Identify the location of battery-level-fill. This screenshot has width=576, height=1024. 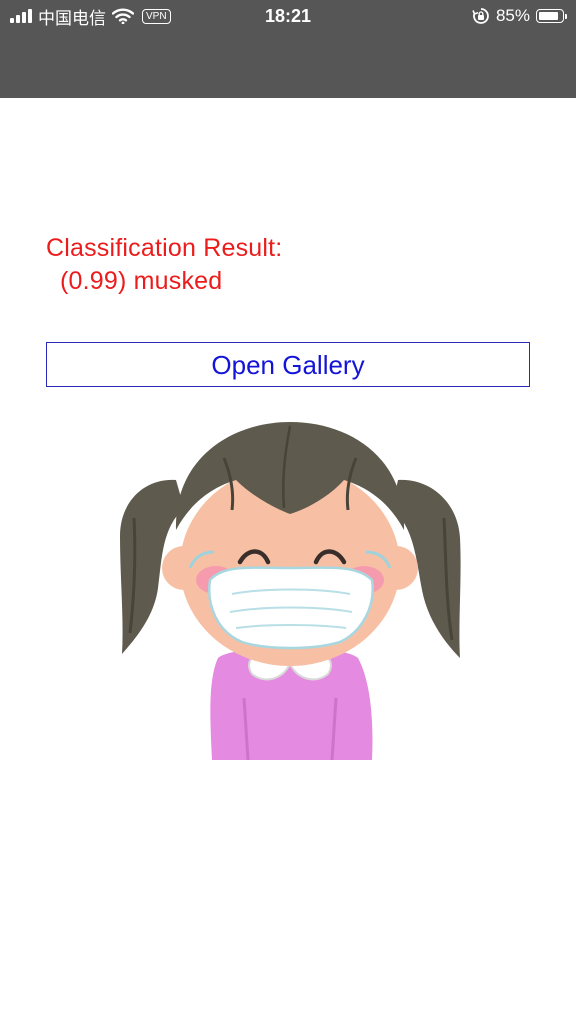
(548, 16).